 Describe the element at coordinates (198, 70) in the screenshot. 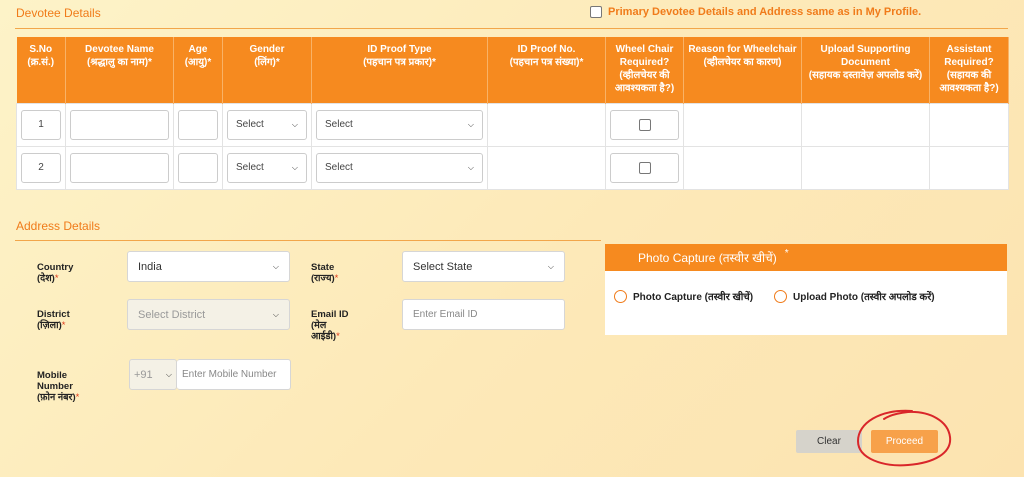

I see `col-age: Age (आयु)*` at that location.